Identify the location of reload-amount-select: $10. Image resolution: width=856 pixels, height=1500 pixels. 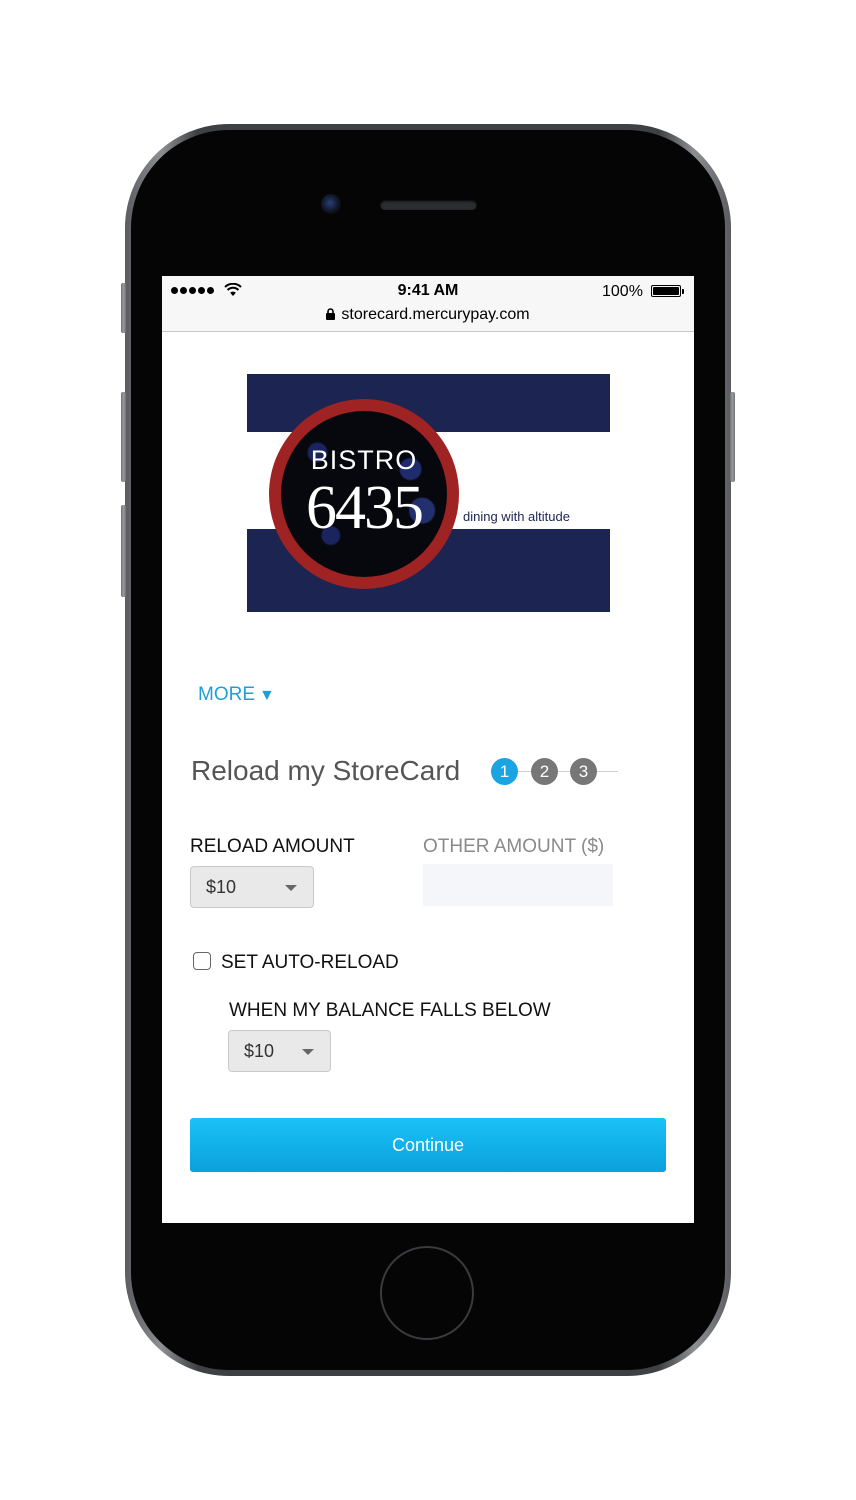
(252, 887).